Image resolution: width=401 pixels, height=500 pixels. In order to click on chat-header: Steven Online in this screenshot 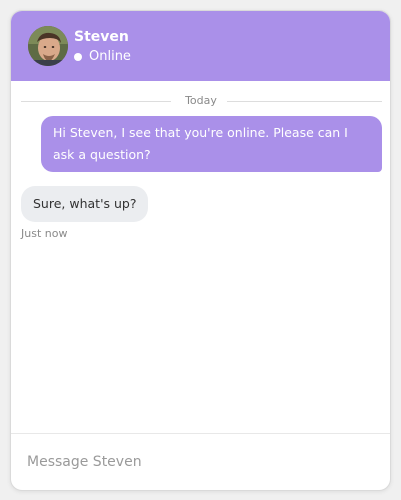, I will do `click(200, 46)`.